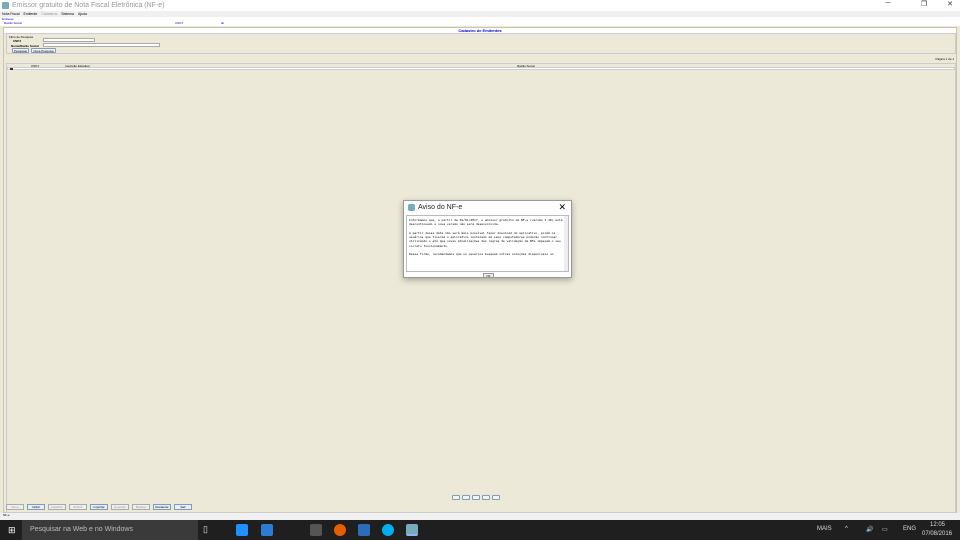 This screenshot has width=960, height=540. Describe the element at coordinates (488, 275) in the screenshot. I see `dialog-ok-button: OK` at that location.